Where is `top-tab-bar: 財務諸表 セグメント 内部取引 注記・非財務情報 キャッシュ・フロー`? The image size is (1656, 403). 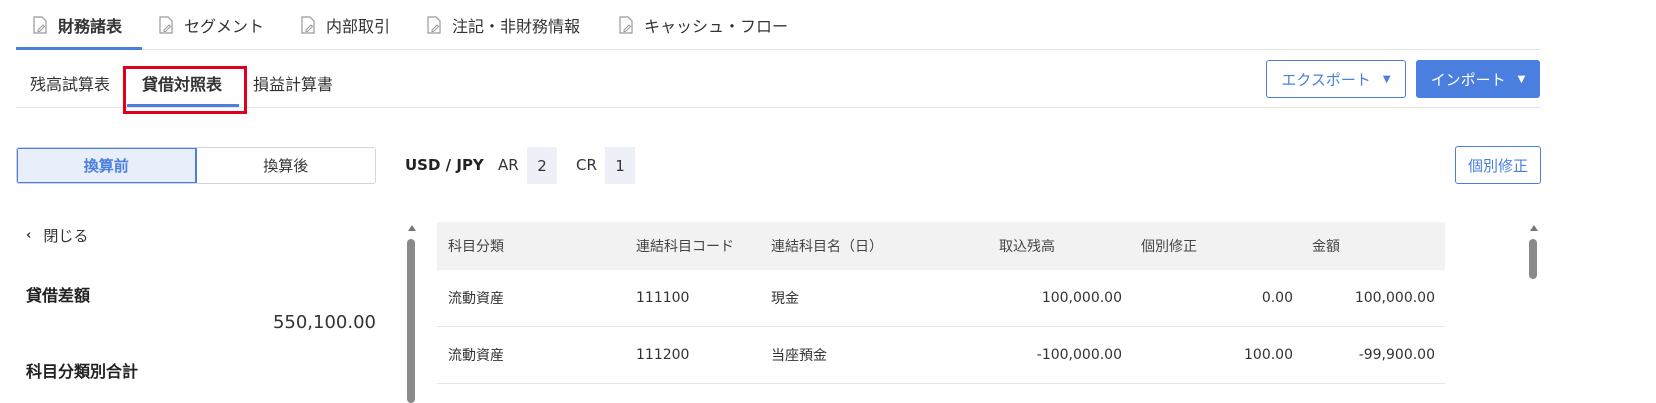 top-tab-bar: 財務諸表 セグメント 内部取引 注記・非財務情報 キャッシュ・フロー is located at coordinates (777, 25).